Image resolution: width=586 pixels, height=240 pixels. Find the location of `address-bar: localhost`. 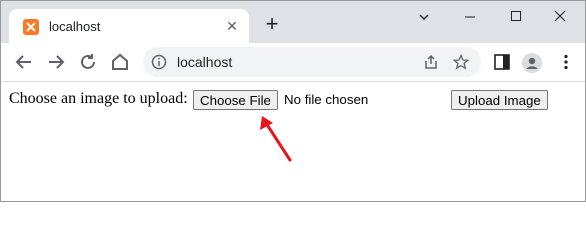

address-bar: localhost is located at coordinates (312, 62).